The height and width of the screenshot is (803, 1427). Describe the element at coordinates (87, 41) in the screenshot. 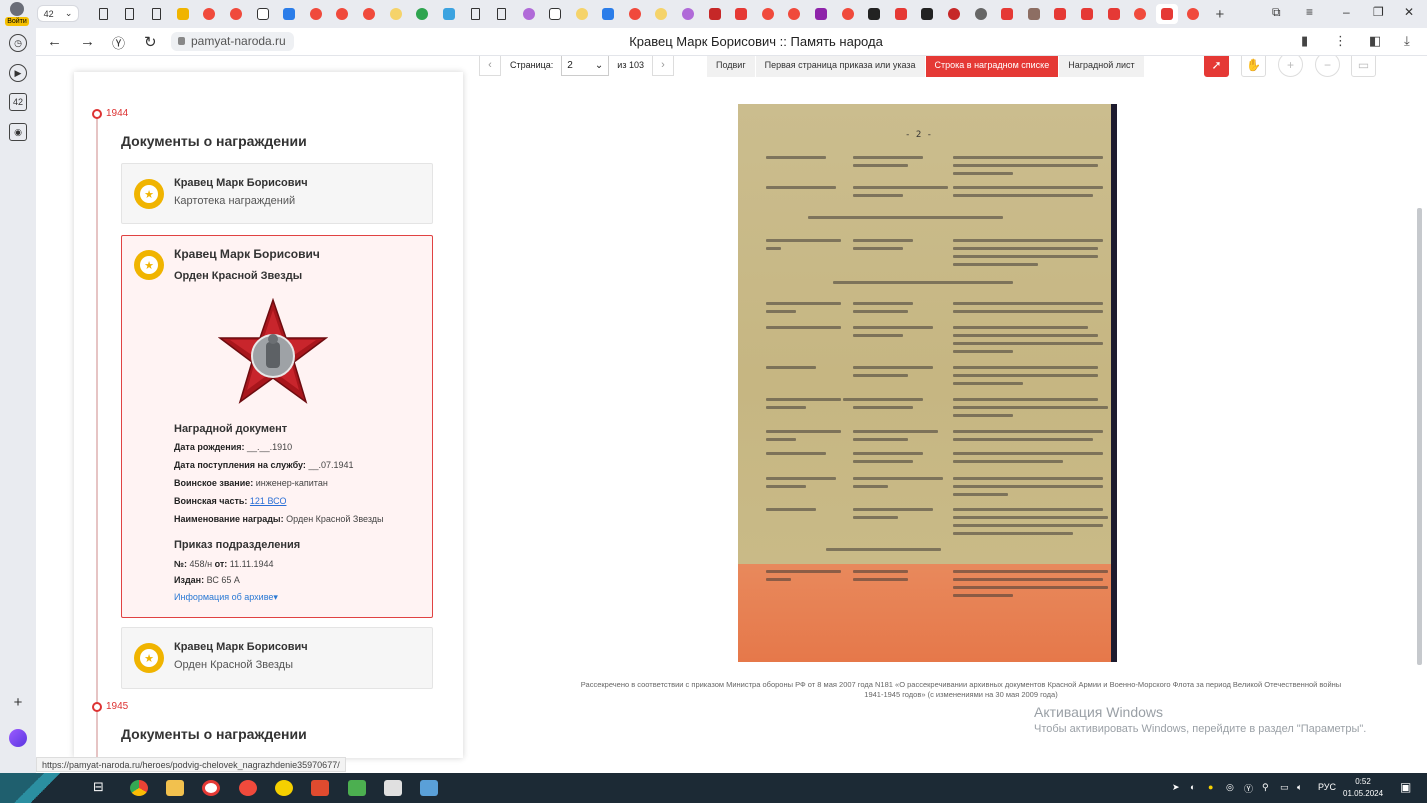

I see `forward-icon: →` at that location.